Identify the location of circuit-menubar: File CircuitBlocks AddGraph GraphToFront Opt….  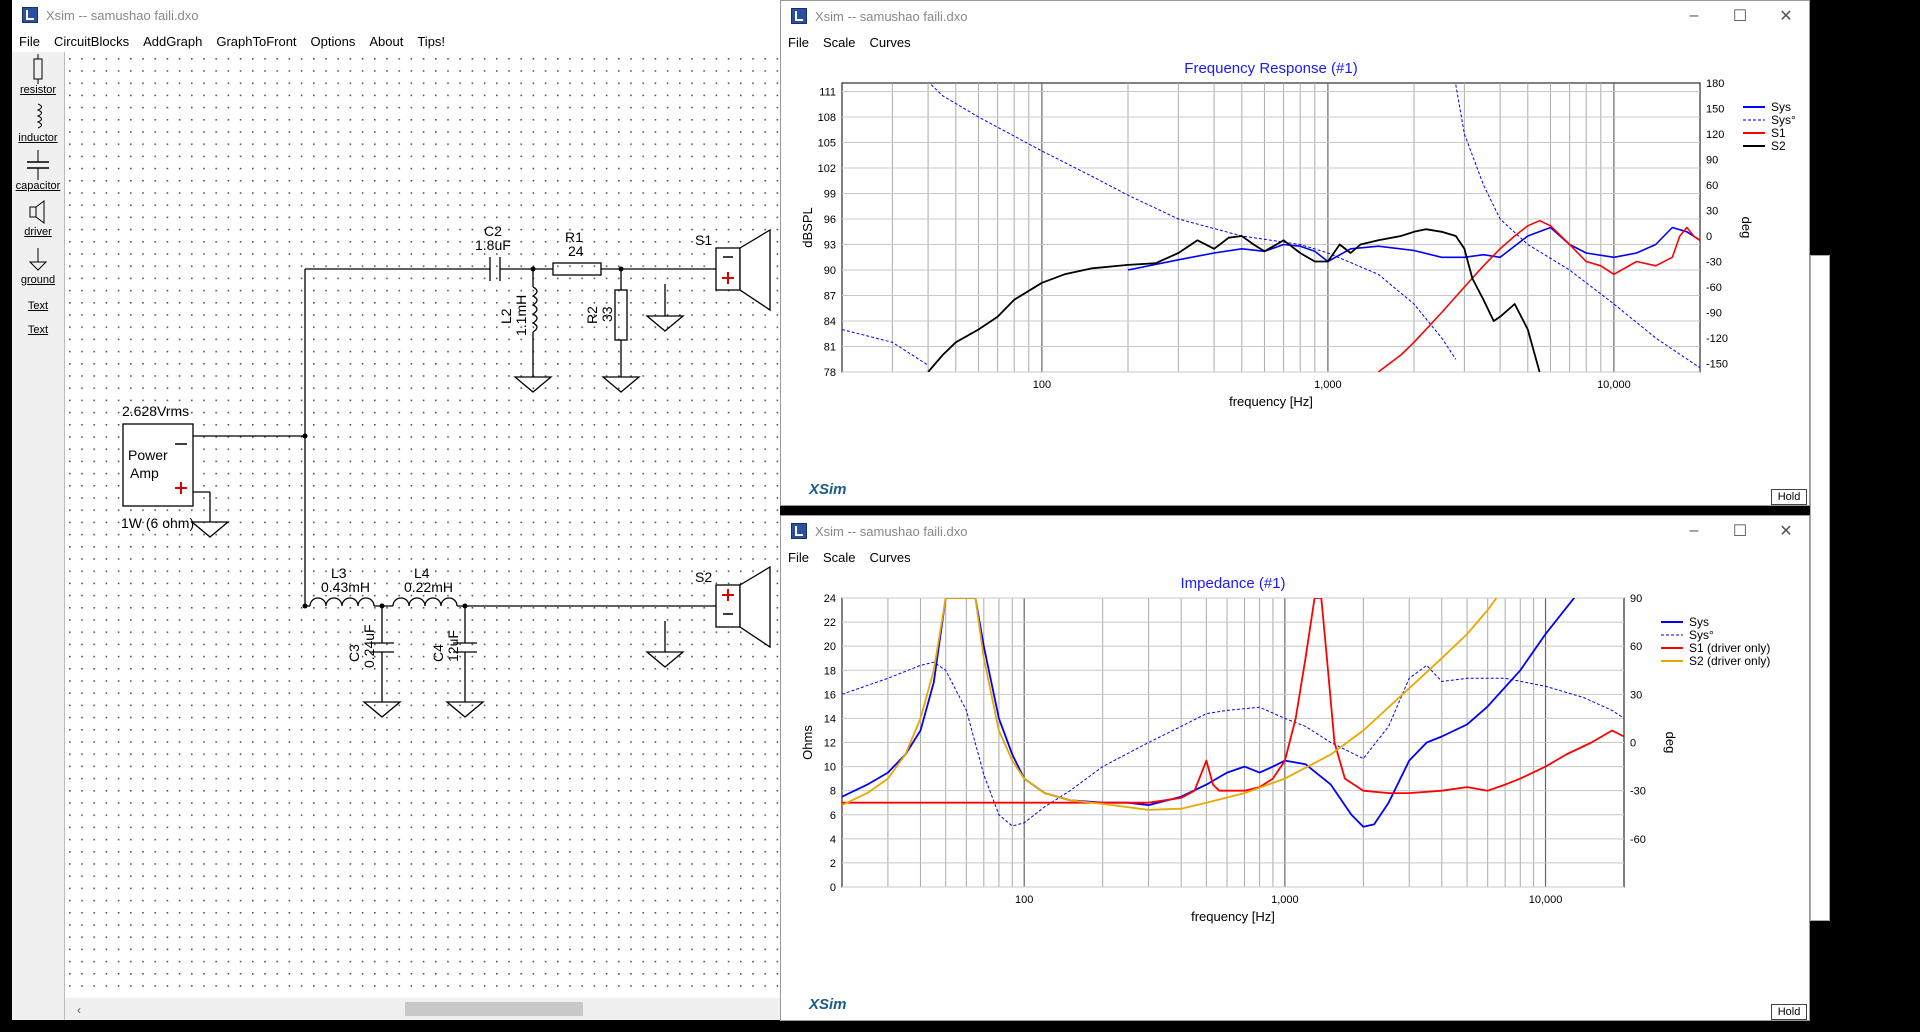
(396, 41).